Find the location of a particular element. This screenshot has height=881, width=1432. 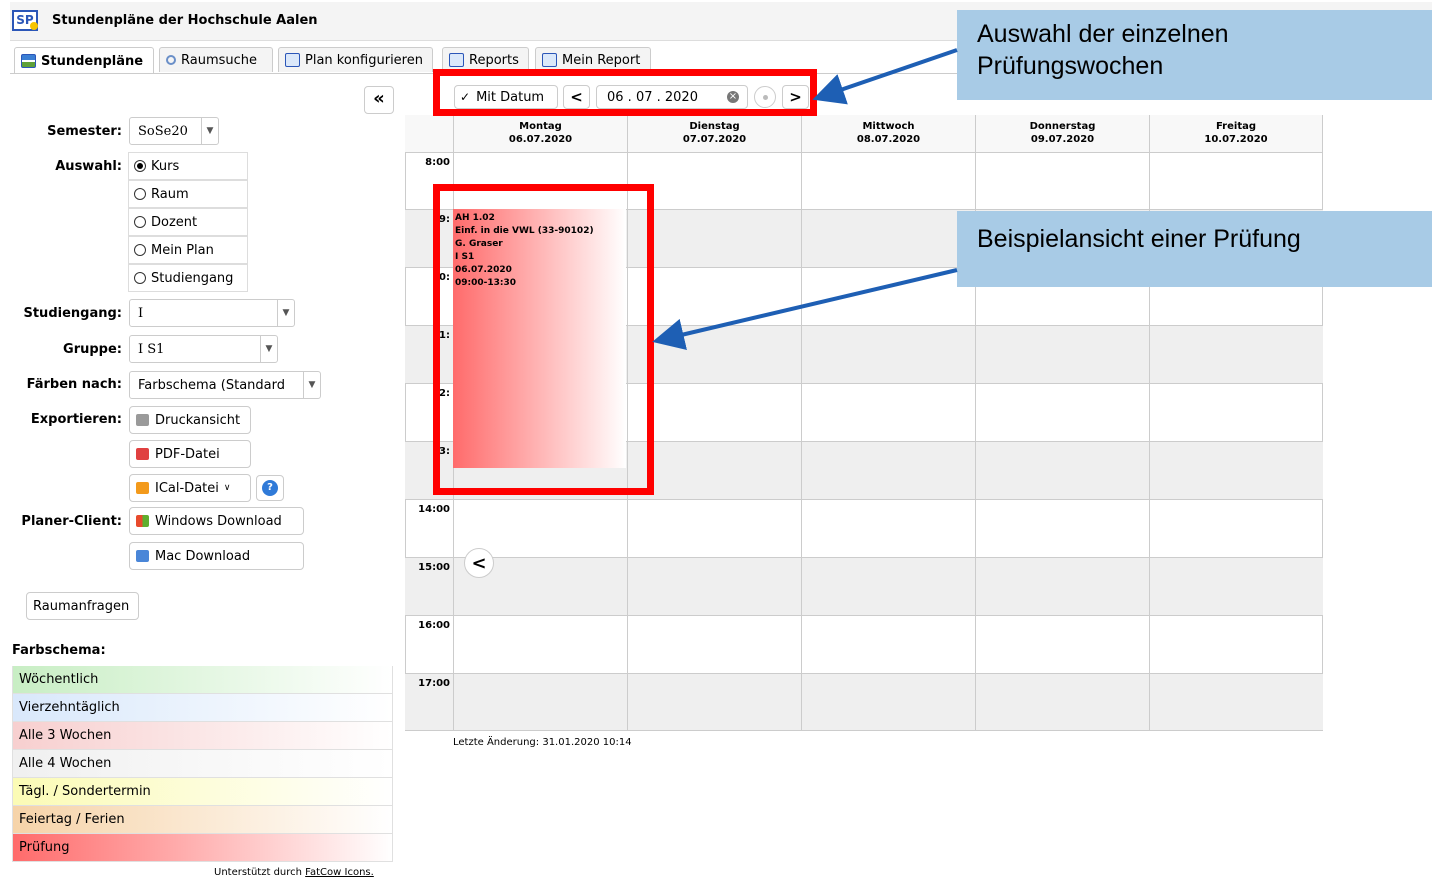

arrow-to-exam is located at coordinates (805, 309).